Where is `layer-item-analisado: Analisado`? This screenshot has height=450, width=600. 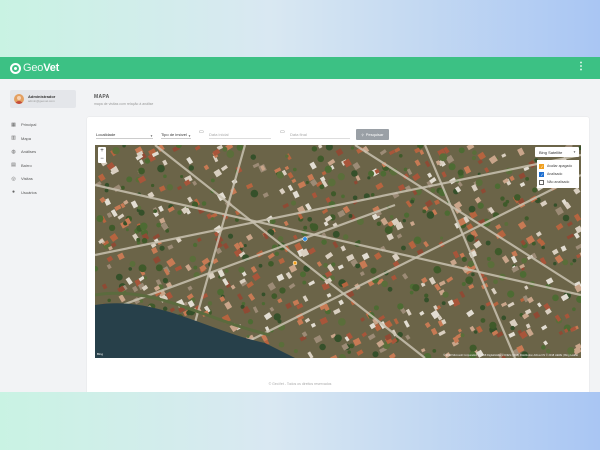
layer-item-analisado: Analisado is located at coordinates (558, 174).